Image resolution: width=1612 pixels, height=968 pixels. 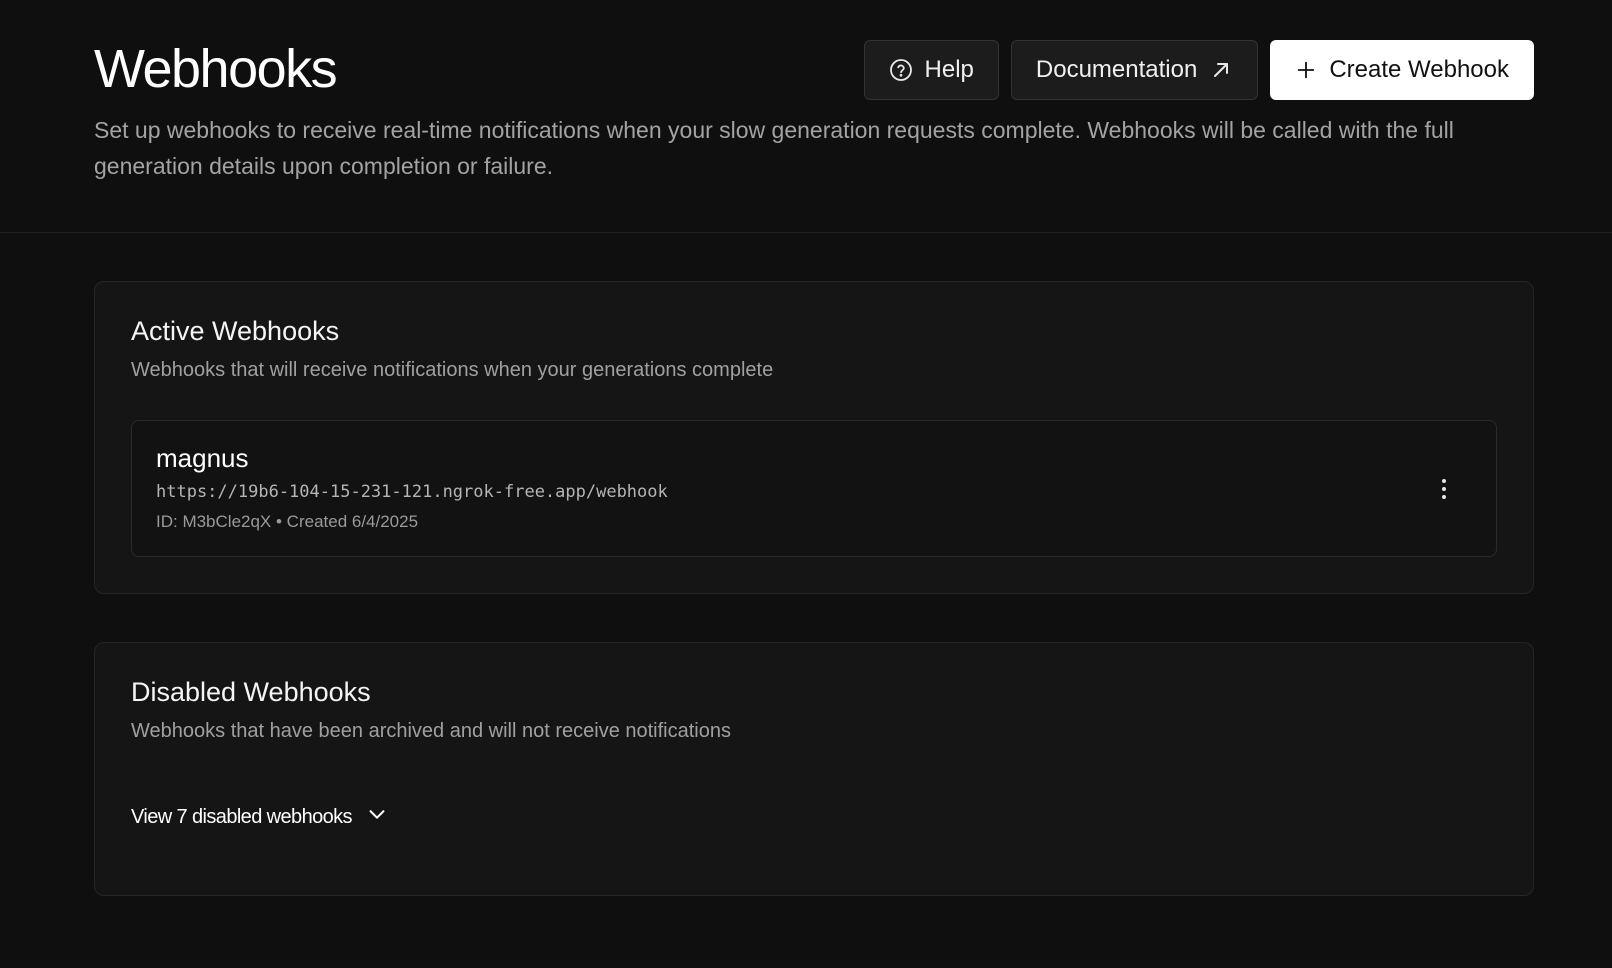 What do you see at coordinates (377, 817) in the screenshot?
I see `chevron-down-icon` at bounding box center [377, 817].